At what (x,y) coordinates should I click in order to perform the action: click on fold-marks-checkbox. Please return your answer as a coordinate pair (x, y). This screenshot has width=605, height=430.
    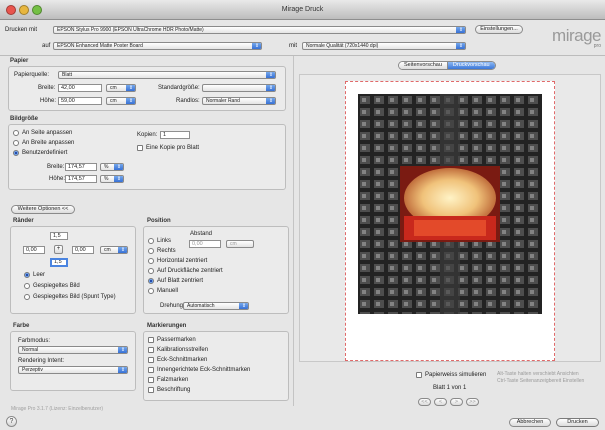
    Looking at the image, I should click on (151, 380).